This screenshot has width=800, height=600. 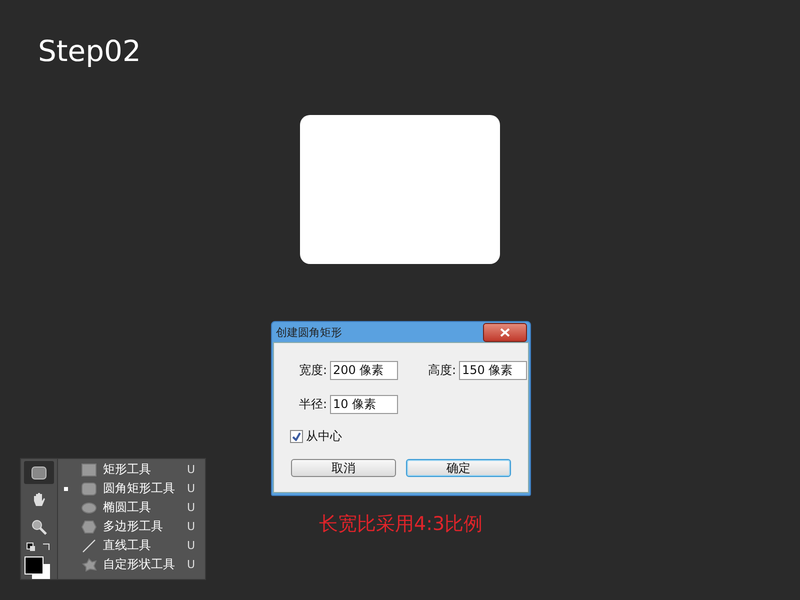 I want to click on dialog-title: 创建圆角矩形, so click(x=309, y=332).